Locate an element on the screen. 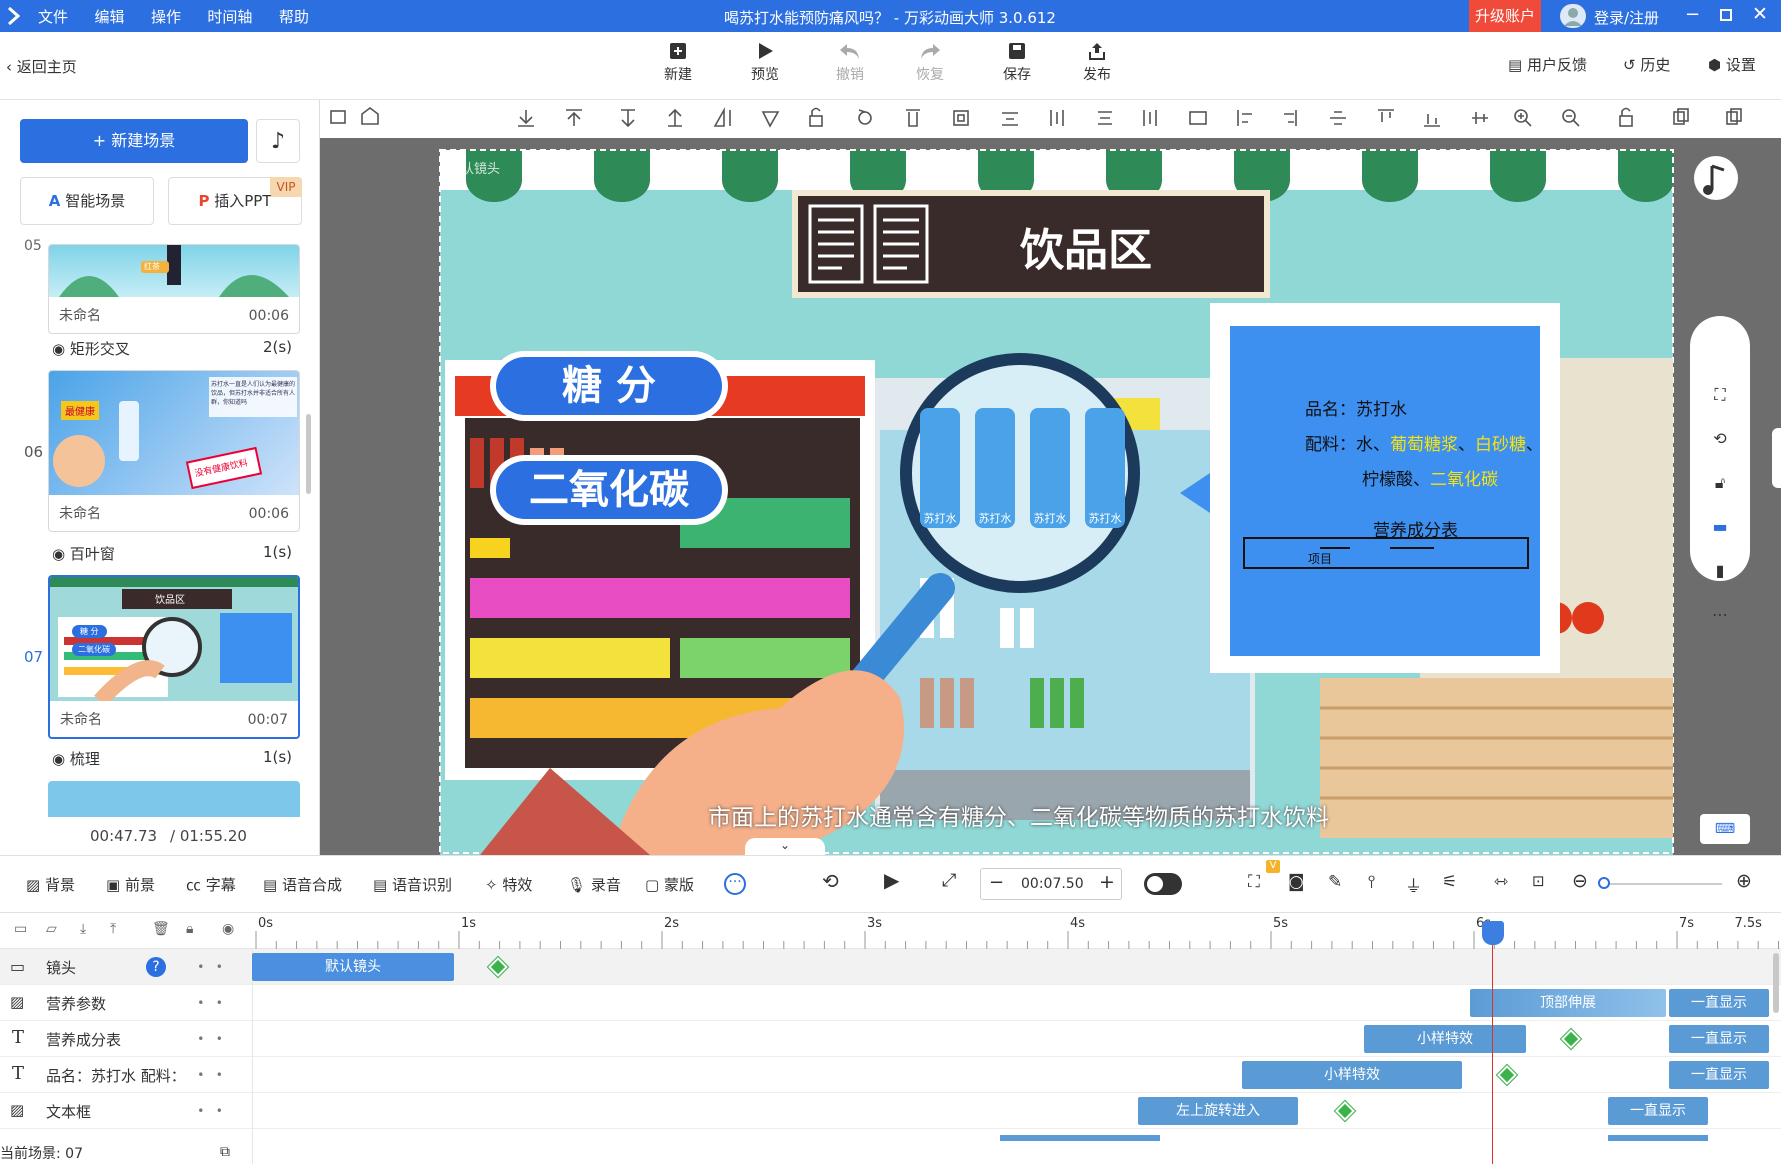 The height and width of the screenshot is (1164, 1781). chevron-down-icon: ⌄ is located at coordinates (785, 846).